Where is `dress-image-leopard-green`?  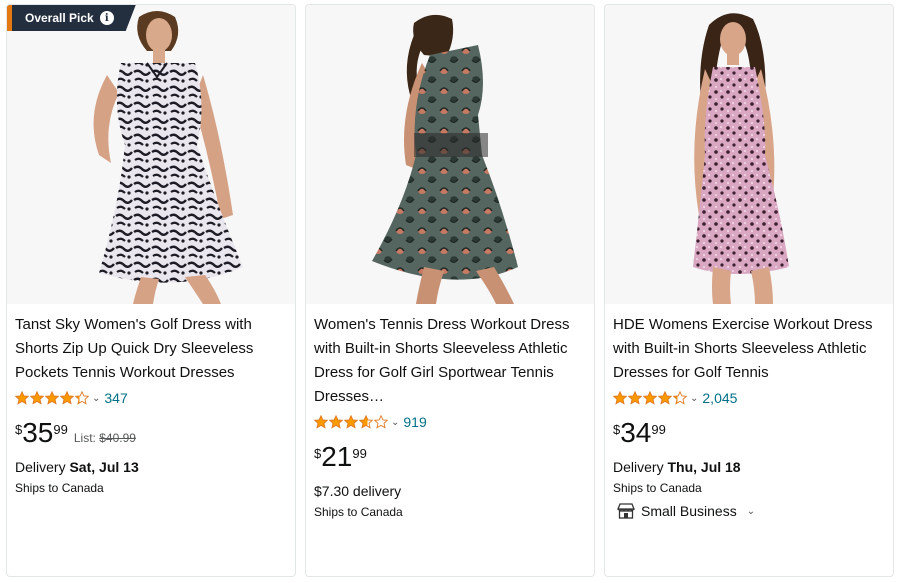 dress-image-leopard-green is located at coordinates (445, 159).